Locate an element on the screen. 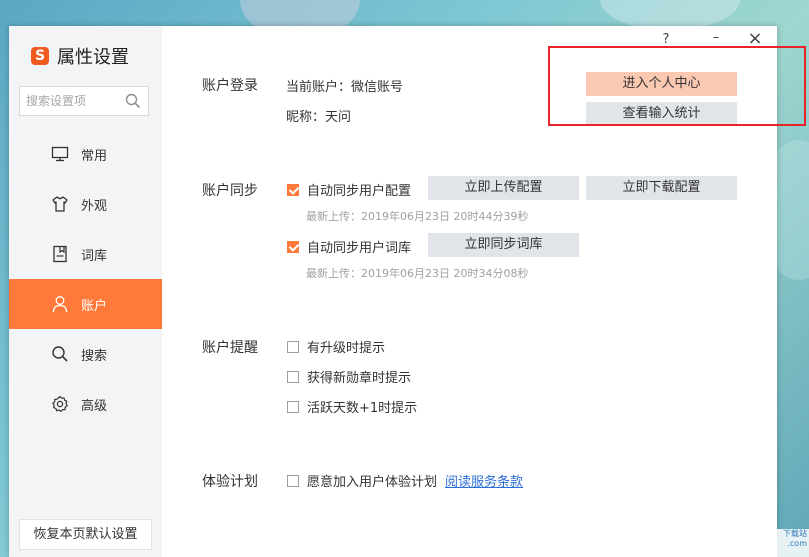 Image resolution: width=809 pixels, height=557 pixels. upgrade-reminder-checkbox: 有升级时提示 is located at coordinates (336, 346).